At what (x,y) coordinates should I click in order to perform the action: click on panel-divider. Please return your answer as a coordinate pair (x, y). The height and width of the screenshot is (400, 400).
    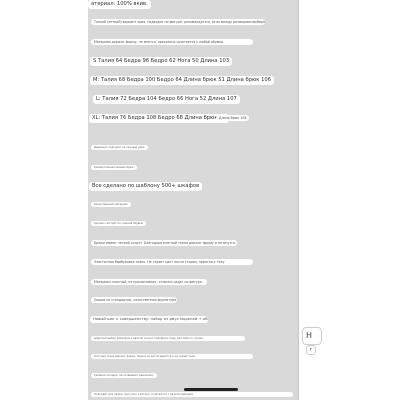
    Looking at the image, I should click on (298, 200).